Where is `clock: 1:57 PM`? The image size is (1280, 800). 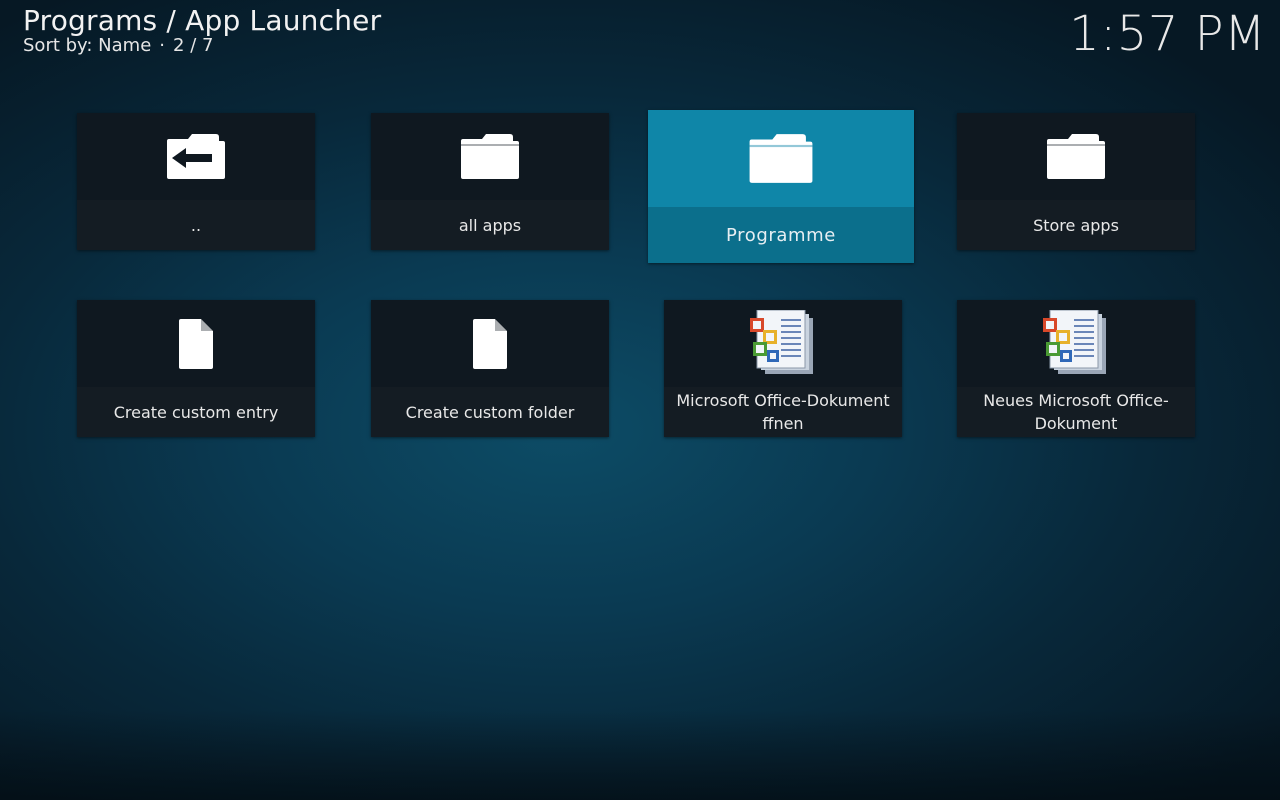
clock: 1:57 PM is located at coordinates (1167, 34).